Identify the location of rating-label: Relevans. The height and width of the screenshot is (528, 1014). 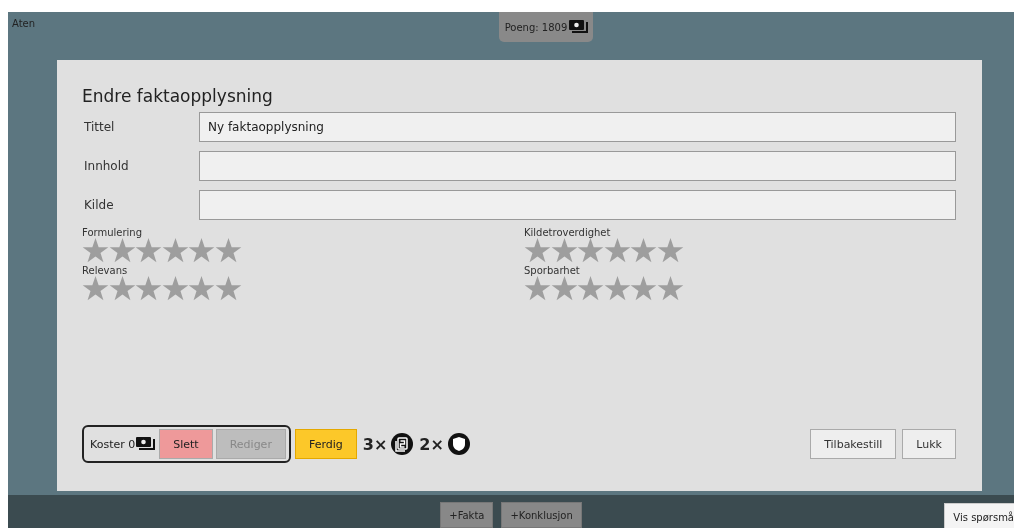
(105, 270).